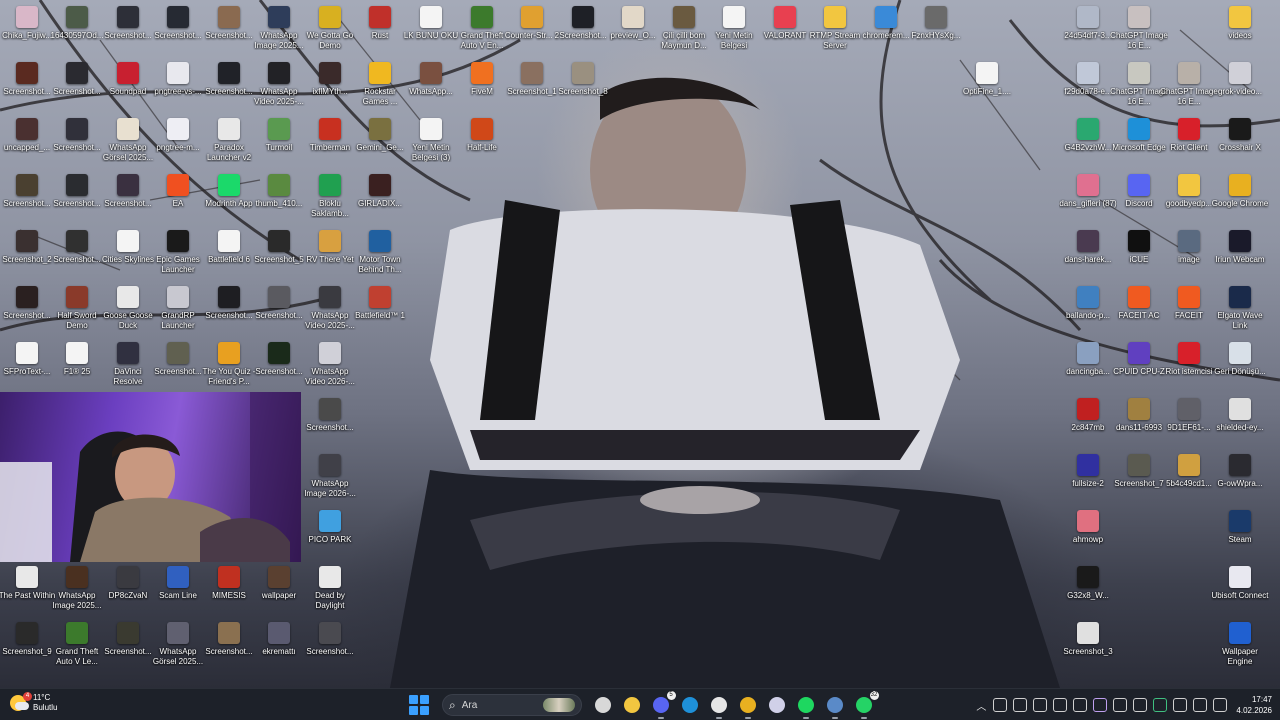 The image size is (1280, 720). Describe the element at coordinates (512, 705) in the screenshot. I see `taskbar-search: ⌕ Ara` at that location.